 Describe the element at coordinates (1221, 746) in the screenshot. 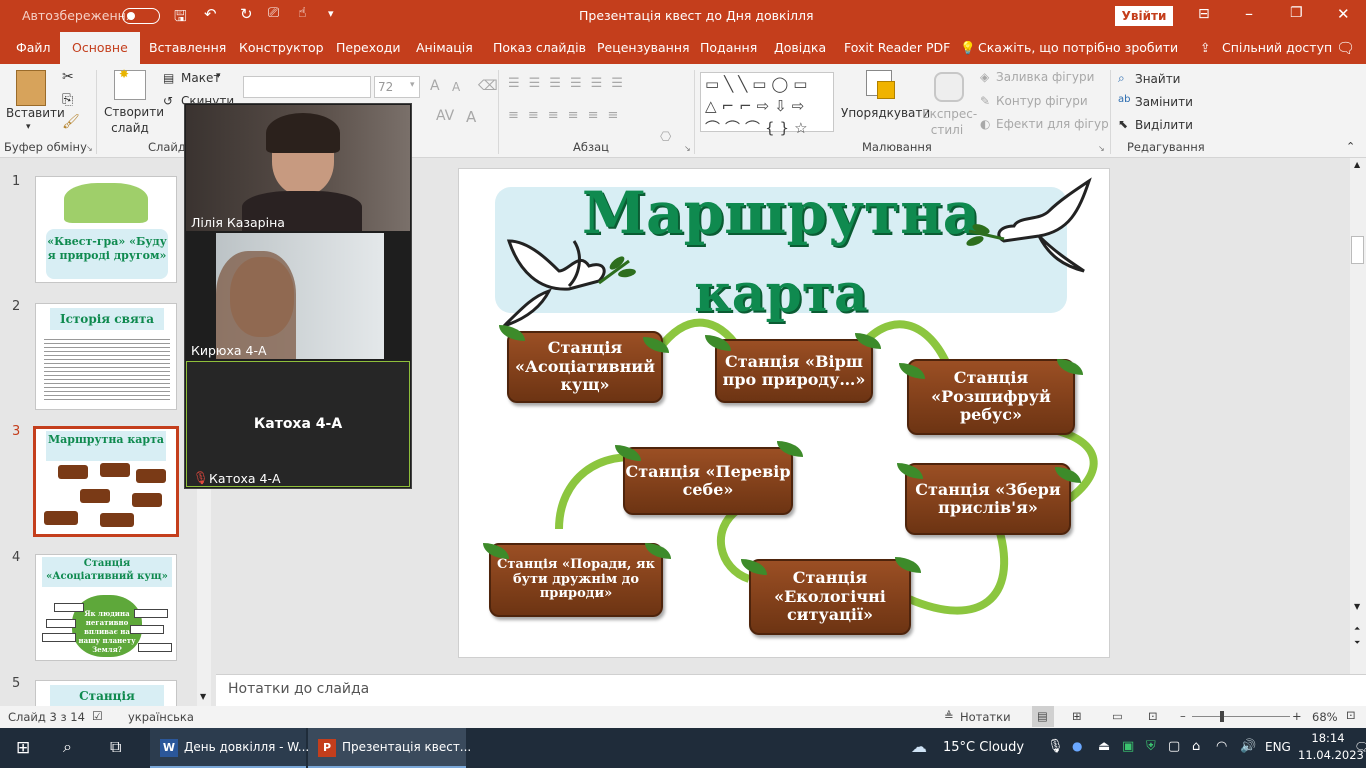

I see `wifi-icon: ◠` at that location.